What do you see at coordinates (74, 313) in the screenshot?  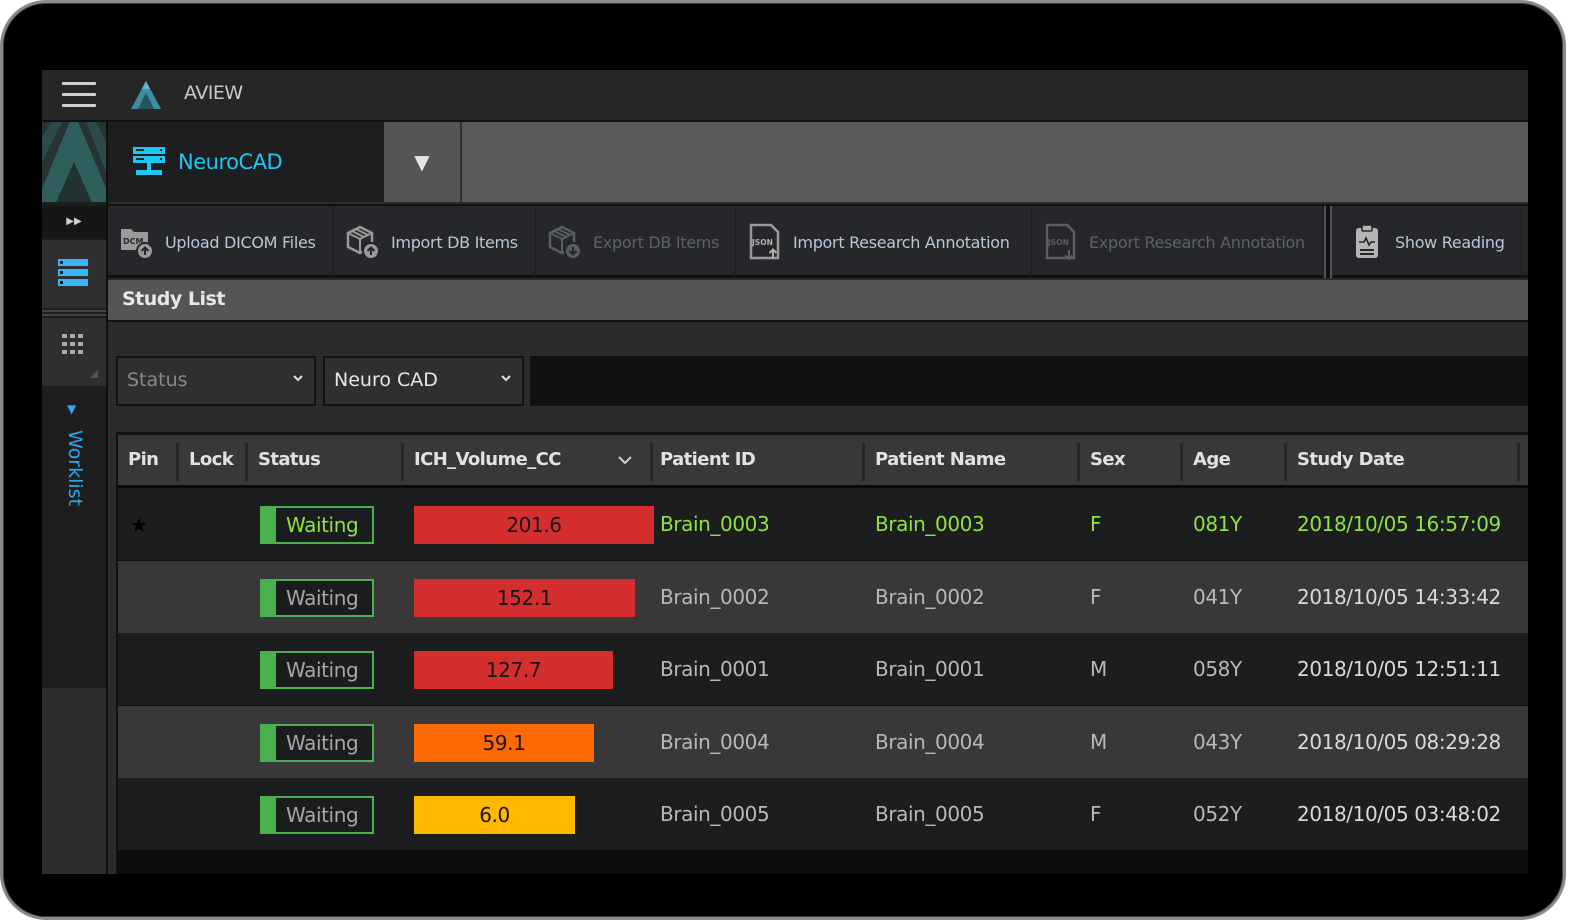 I see `sidebar-divider` at bounding box center [74, 313].